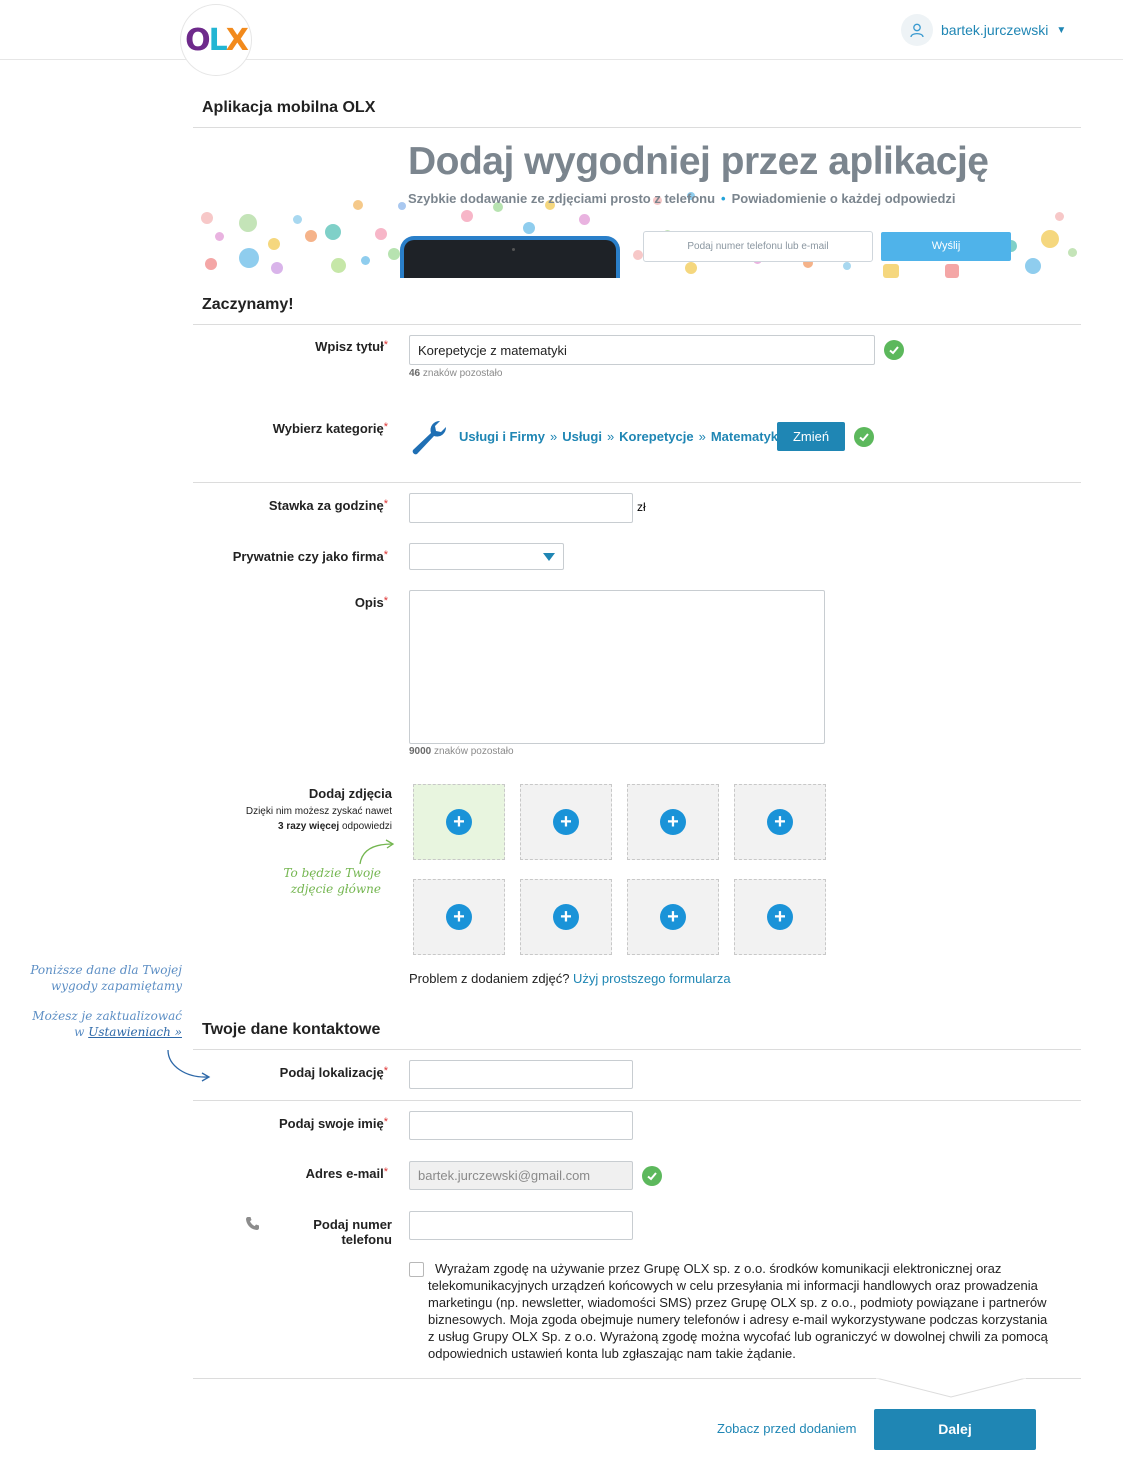  Describe the element at coordinates (416, 1269) in the screenshot. I see `marketing-consent-checkbox` at that location.